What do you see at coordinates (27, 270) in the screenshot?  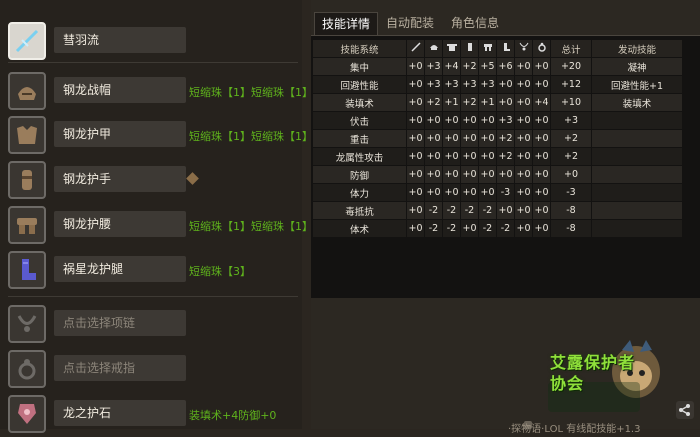 I see `leg-armor-icon` at bounding box center [27, 270].